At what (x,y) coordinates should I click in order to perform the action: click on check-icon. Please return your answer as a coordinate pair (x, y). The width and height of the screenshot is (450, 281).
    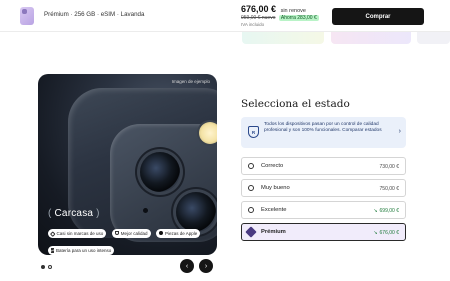
    Looking at the image, I should click on (160, 233).